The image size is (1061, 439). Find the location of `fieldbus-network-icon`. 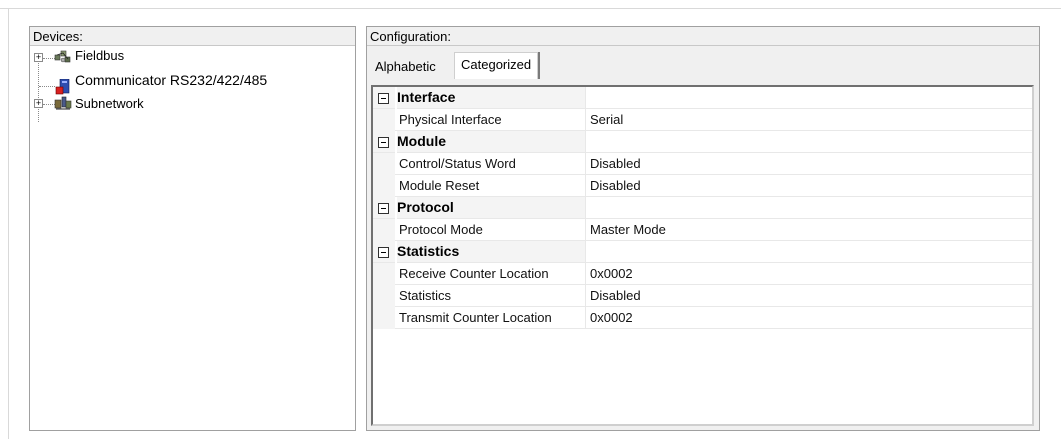

fieldbus-network-icon is located at coordinates (62, 56).